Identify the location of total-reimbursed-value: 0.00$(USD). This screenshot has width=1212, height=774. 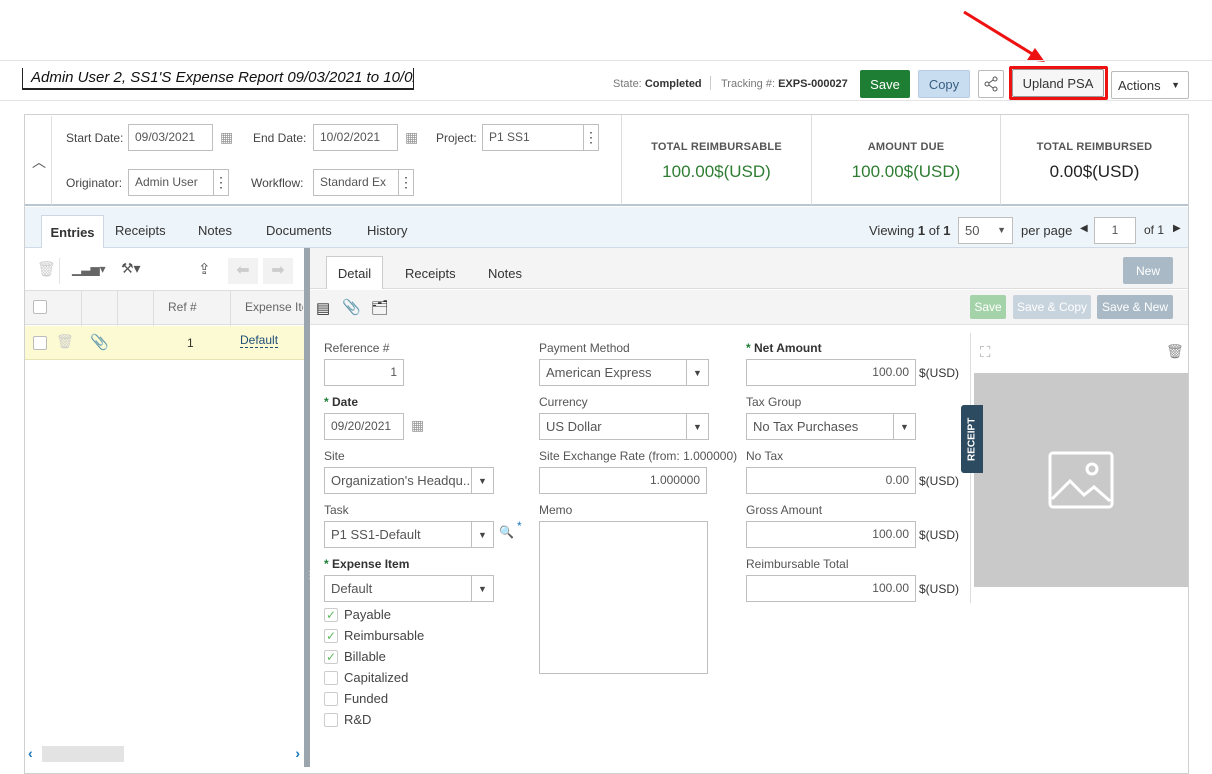
(1094, 171).